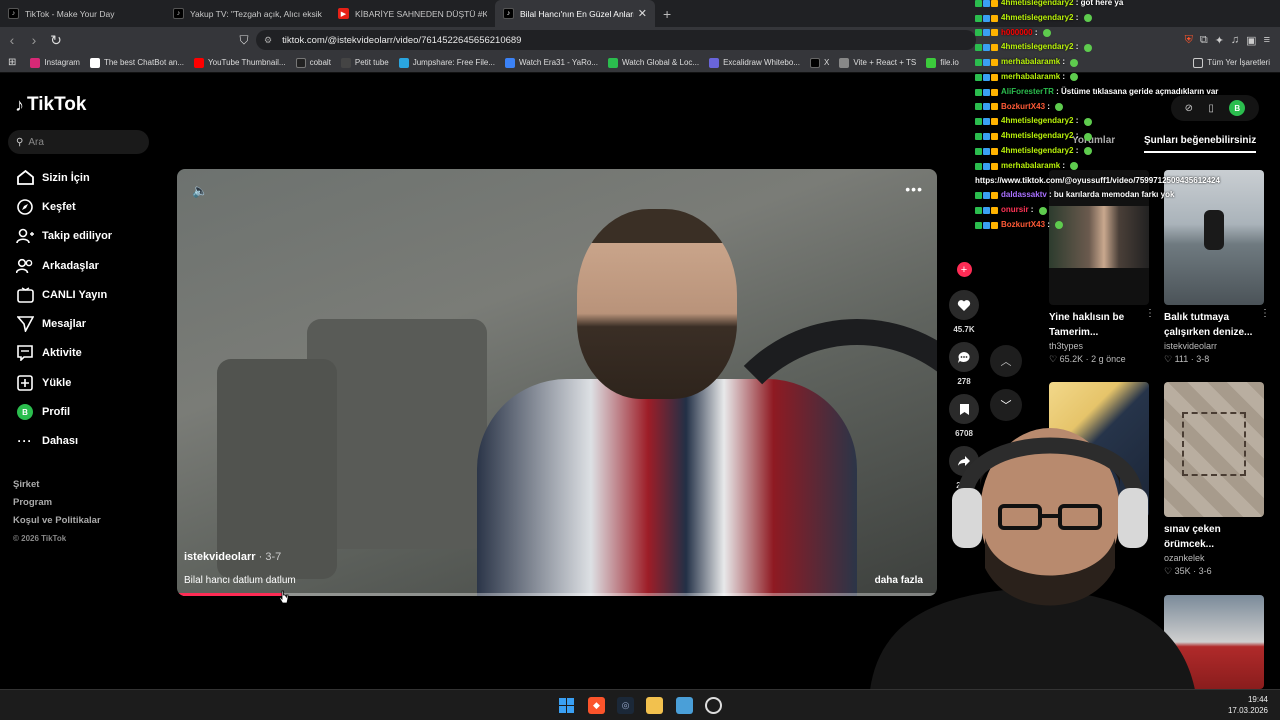 The image size is (1280, 720). Describe the element at coordinates (964, 269) in the screenshot. I see `follow-plus-icon: +` at that location.